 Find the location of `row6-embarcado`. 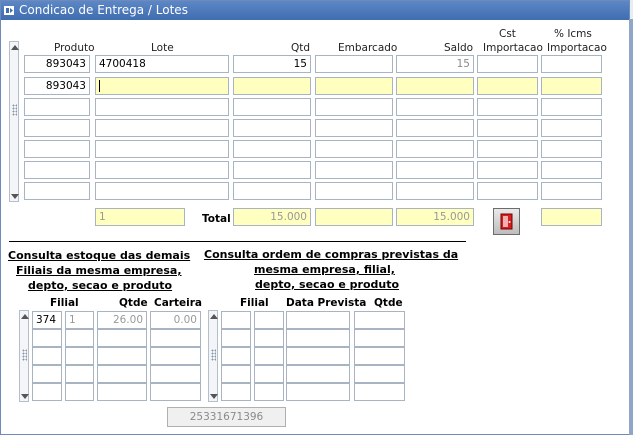

row6-embarcado is located at coordinates (354, 170).